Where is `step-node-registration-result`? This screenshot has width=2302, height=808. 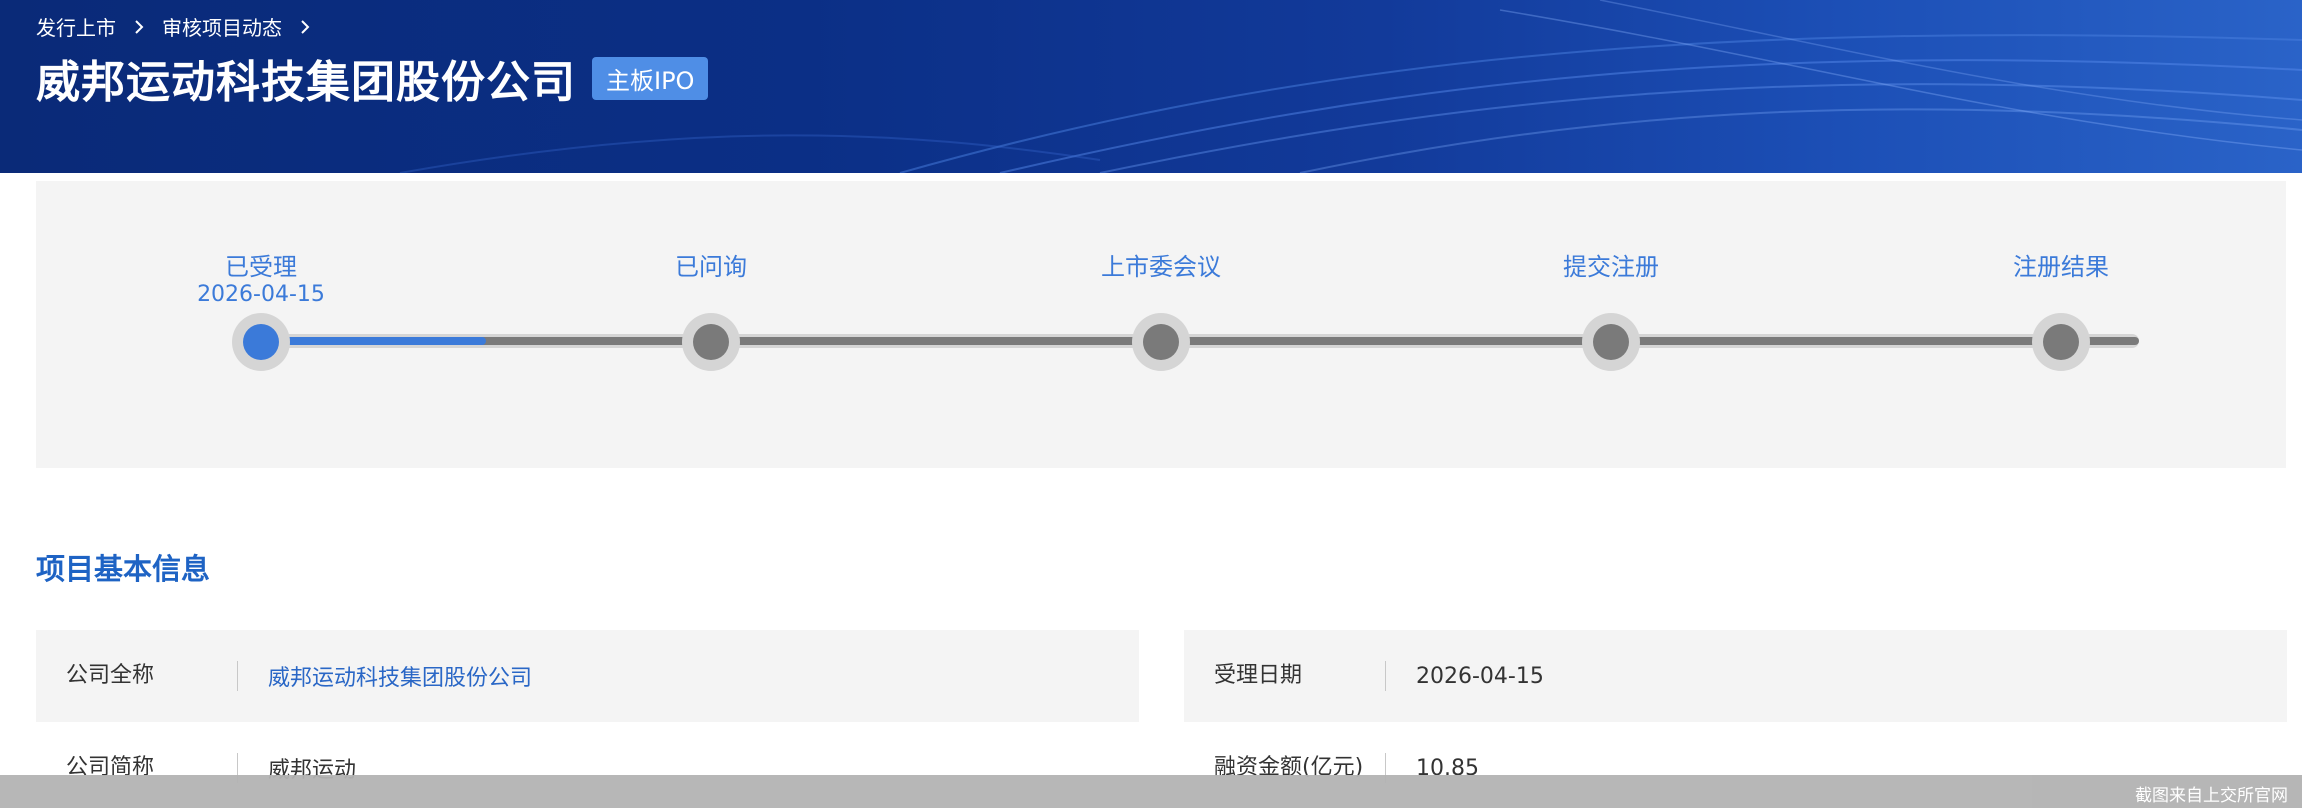
step-node-registration-result is located at coordinates (2061, 342).